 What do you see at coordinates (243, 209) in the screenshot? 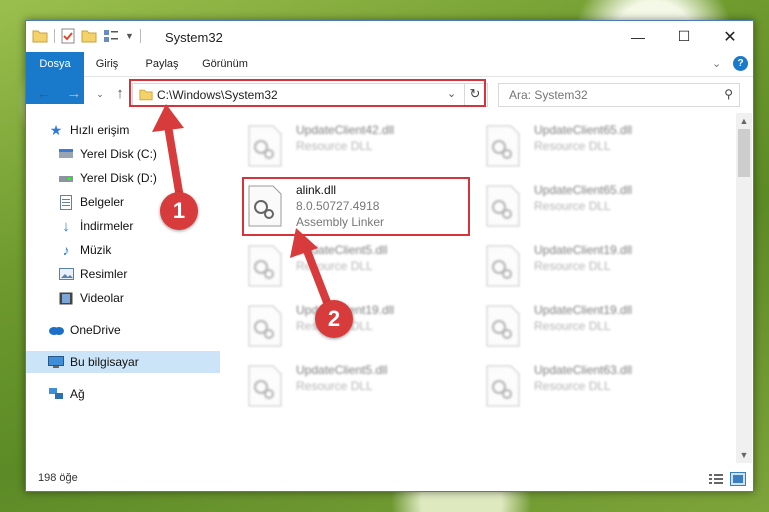
I see `annotation-arrows` at bounding box center [243, 209].